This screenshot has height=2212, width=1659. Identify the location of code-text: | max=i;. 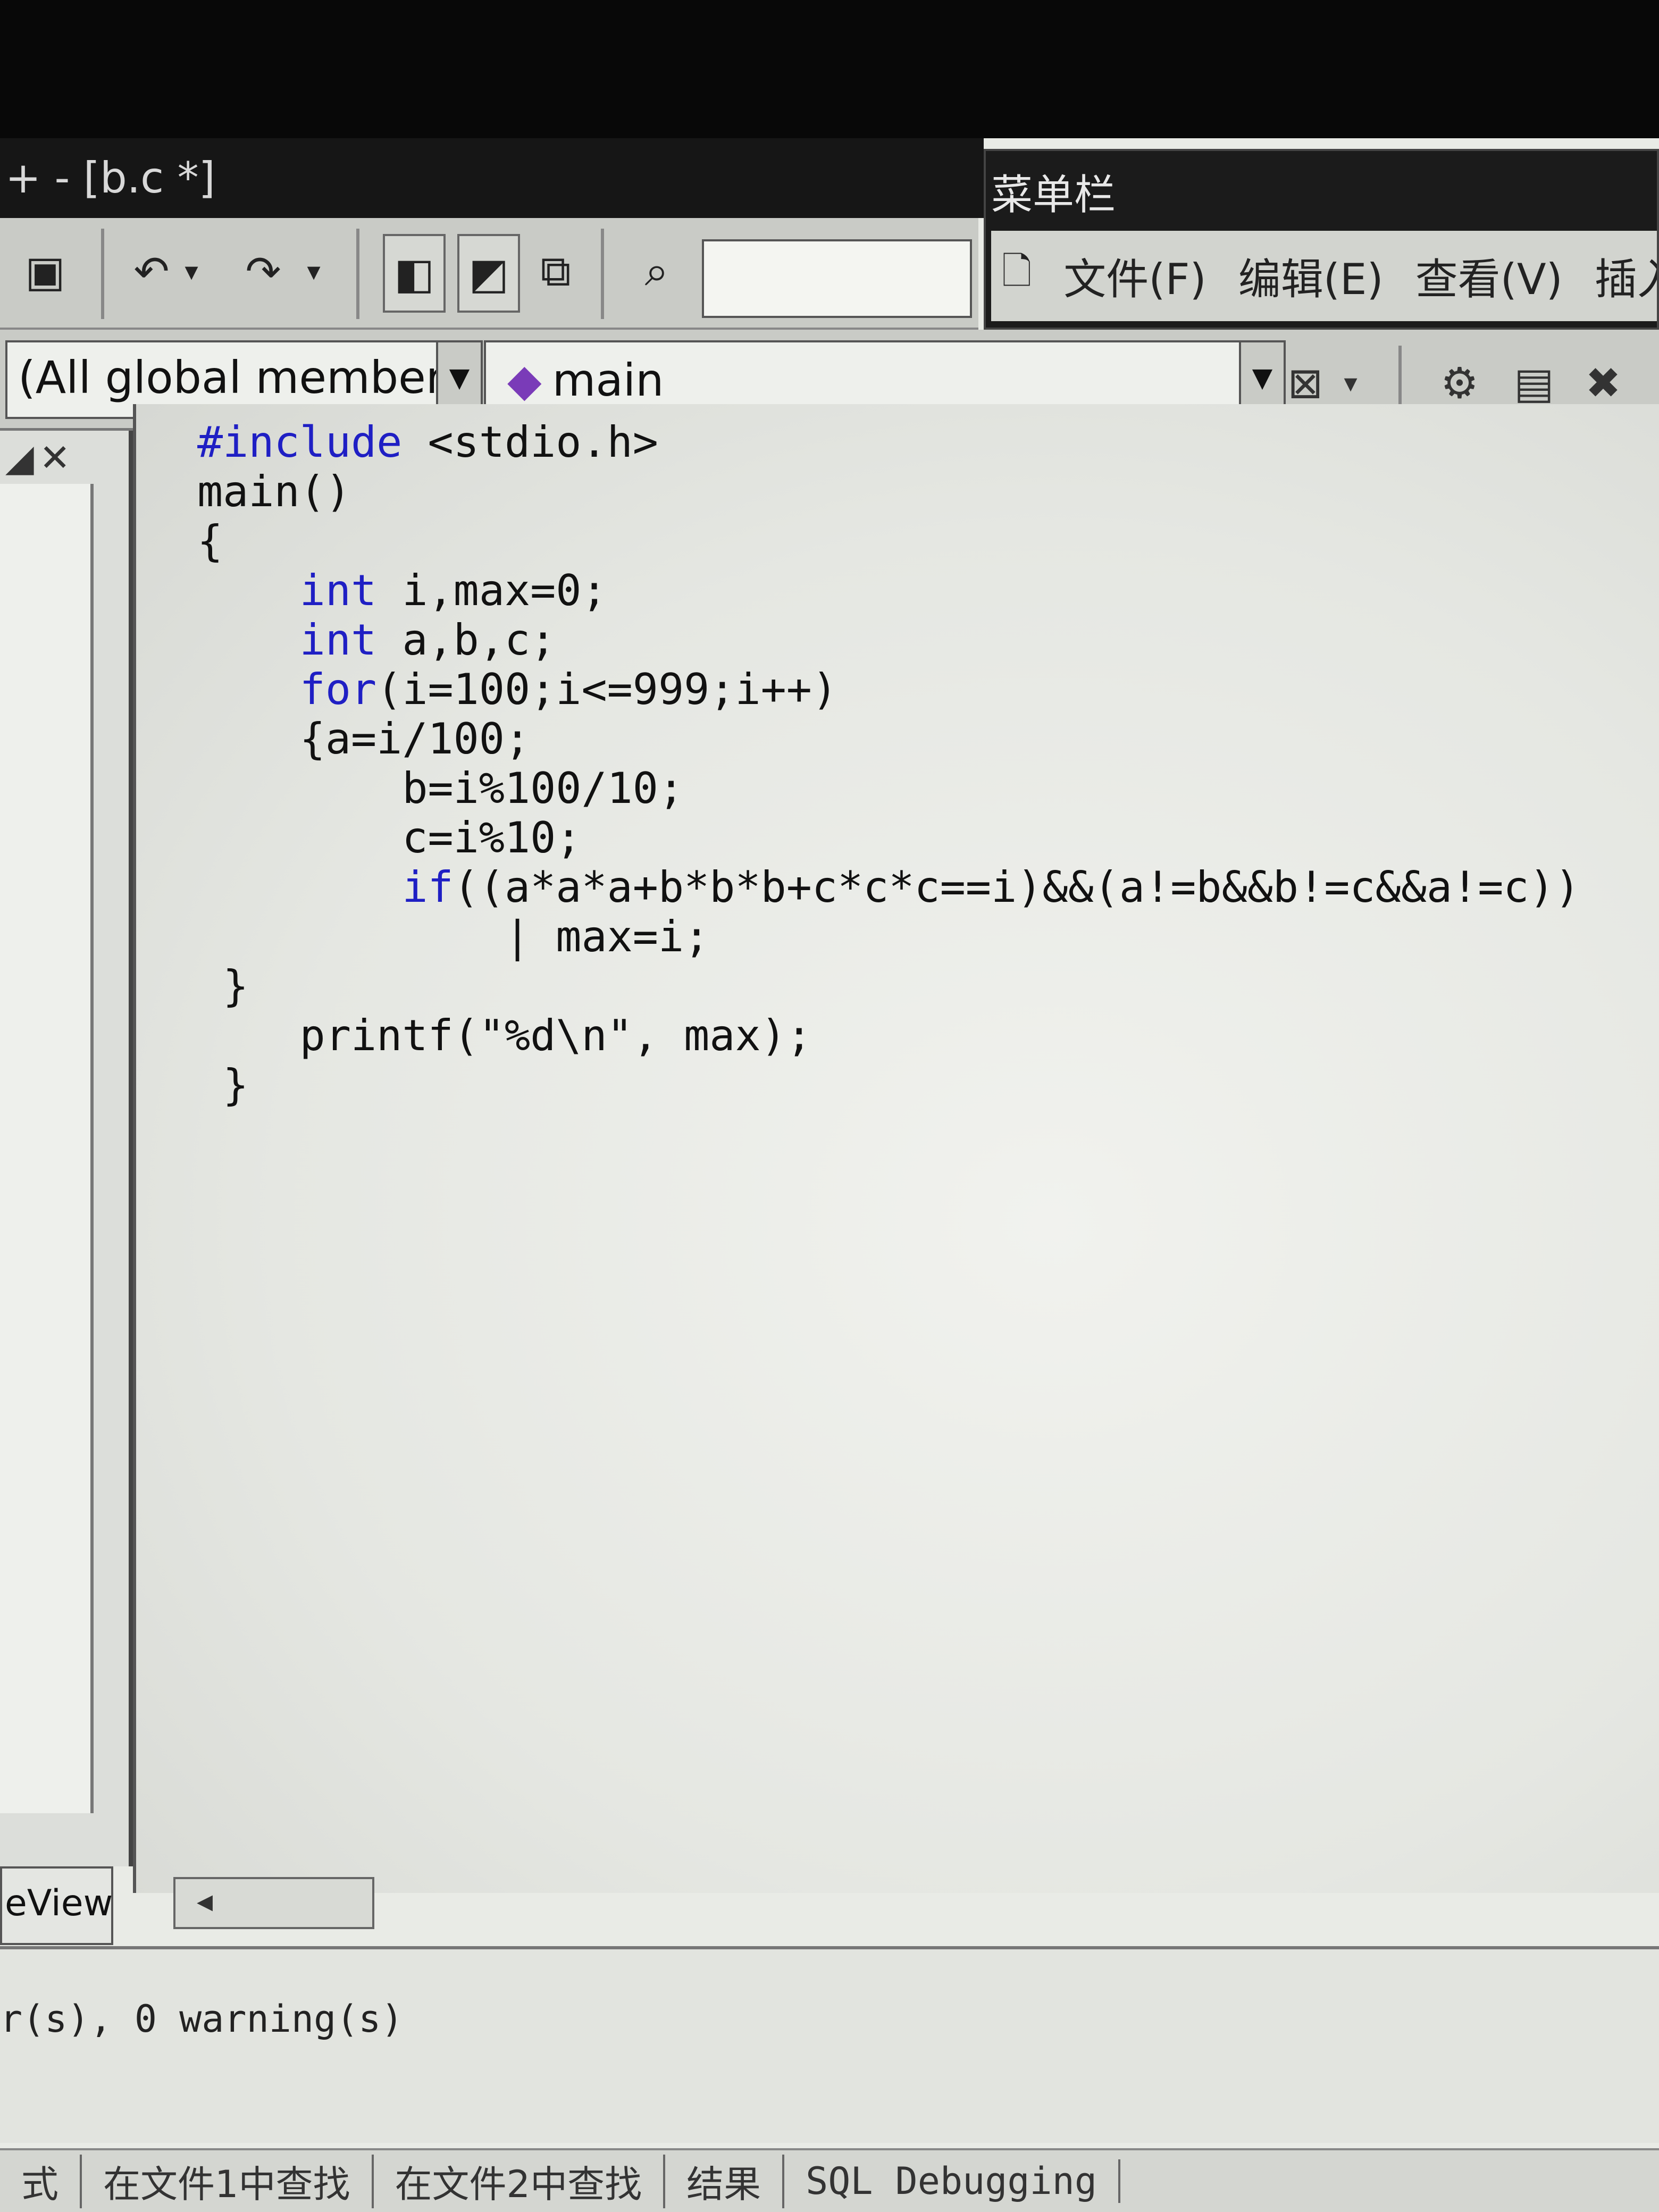
(453, 936).